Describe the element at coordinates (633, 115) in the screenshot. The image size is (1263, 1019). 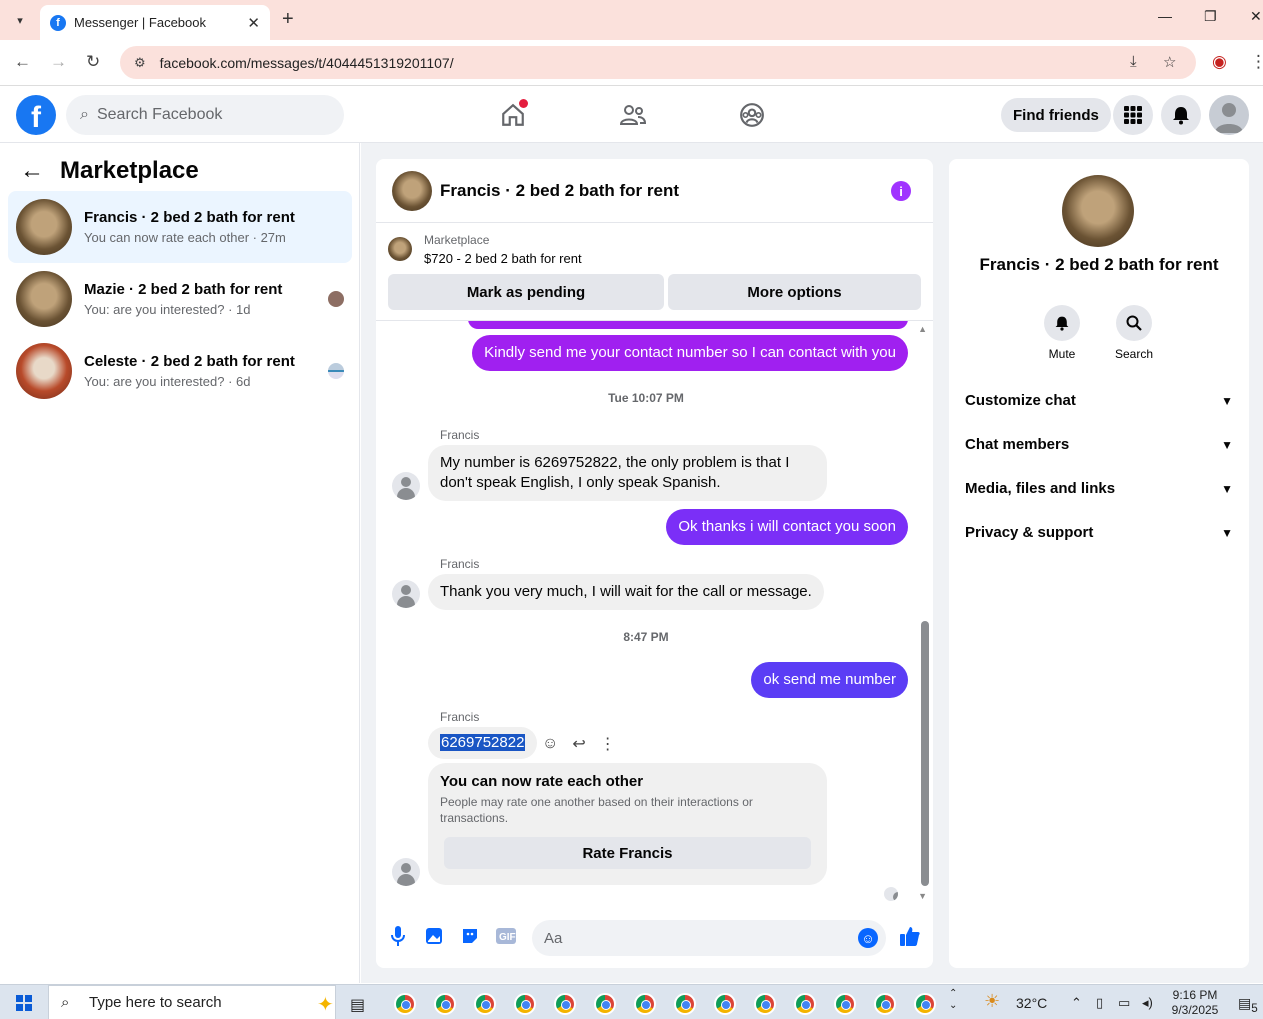
I see `friends-icon` at that location.